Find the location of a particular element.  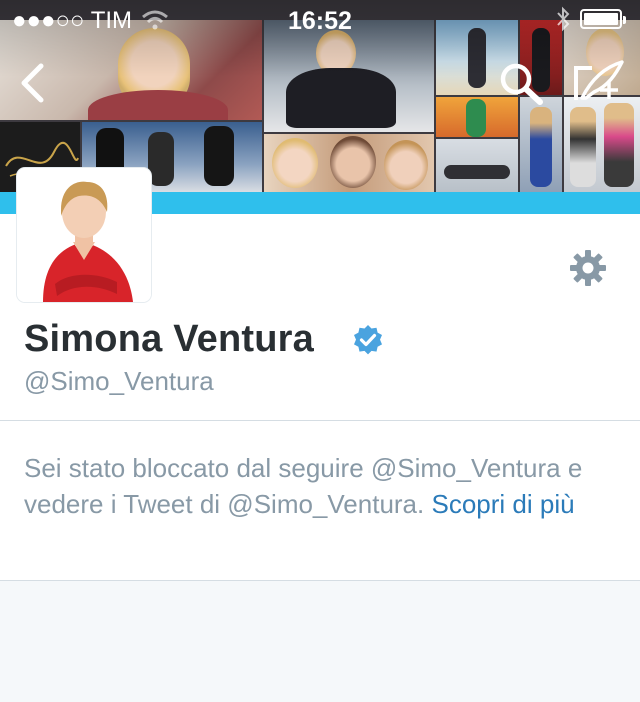

search-button is located at coordinates (521, 83).